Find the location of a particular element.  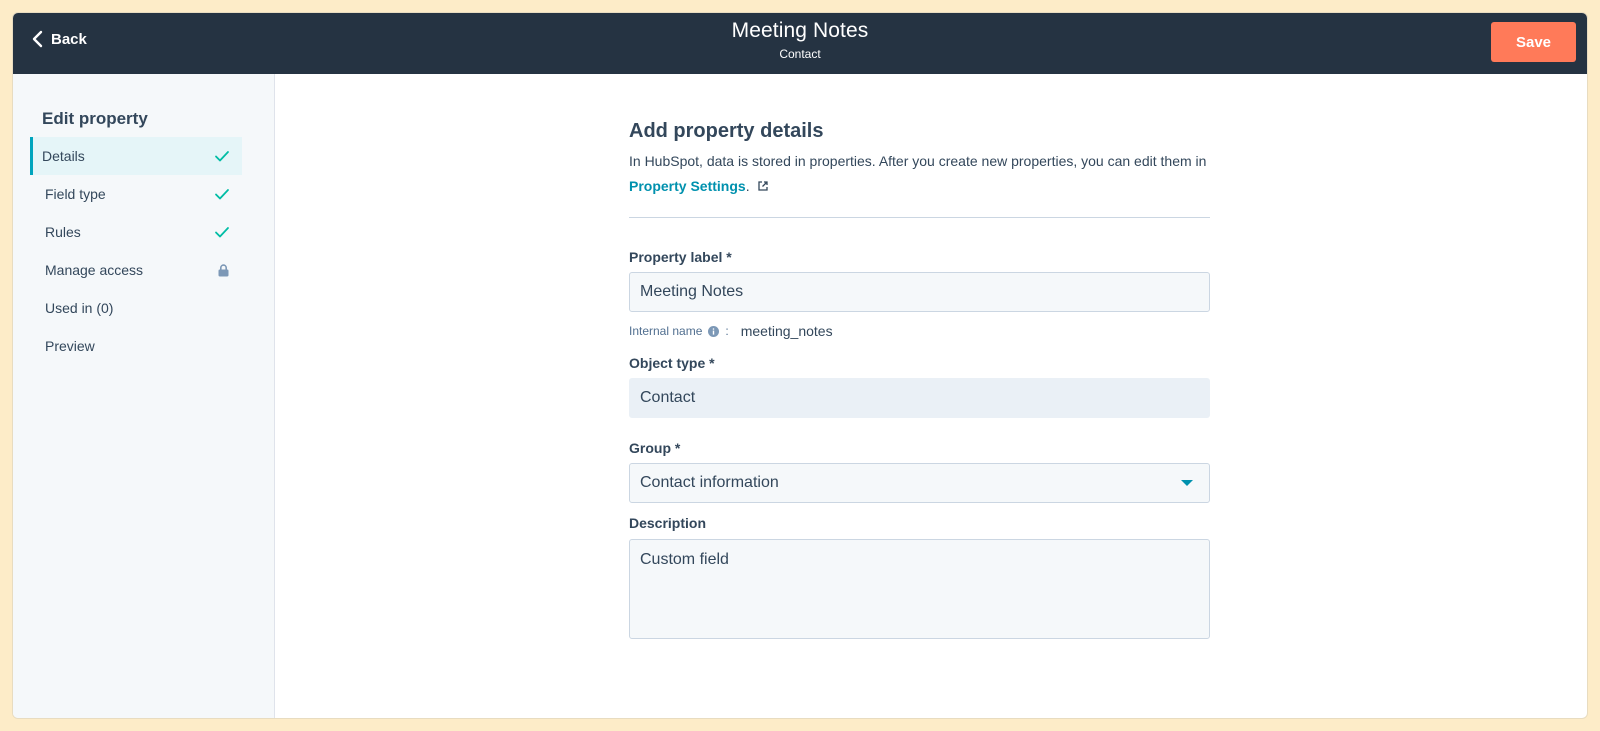

sidebar-item-used-in: Used in (0) is located at coordinates (136, 308).